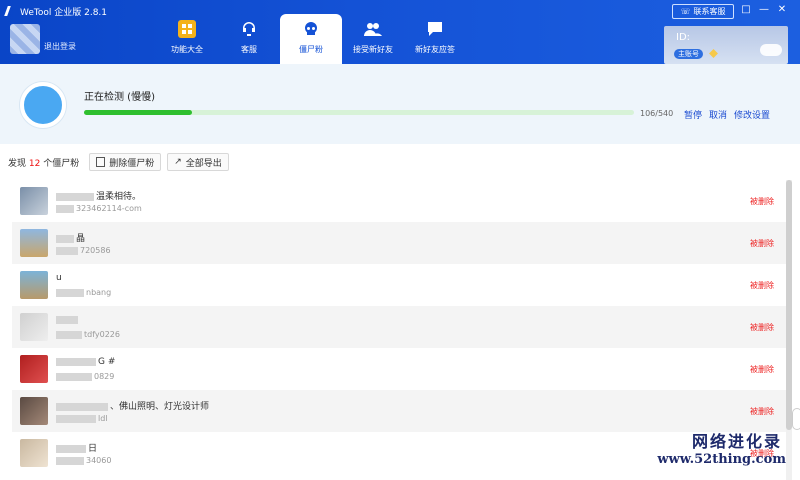  What do you see at coordinates (736, 441) in the screenshot?
I see `watermark-title: 网络进化录` at bounding box center [736, 441].